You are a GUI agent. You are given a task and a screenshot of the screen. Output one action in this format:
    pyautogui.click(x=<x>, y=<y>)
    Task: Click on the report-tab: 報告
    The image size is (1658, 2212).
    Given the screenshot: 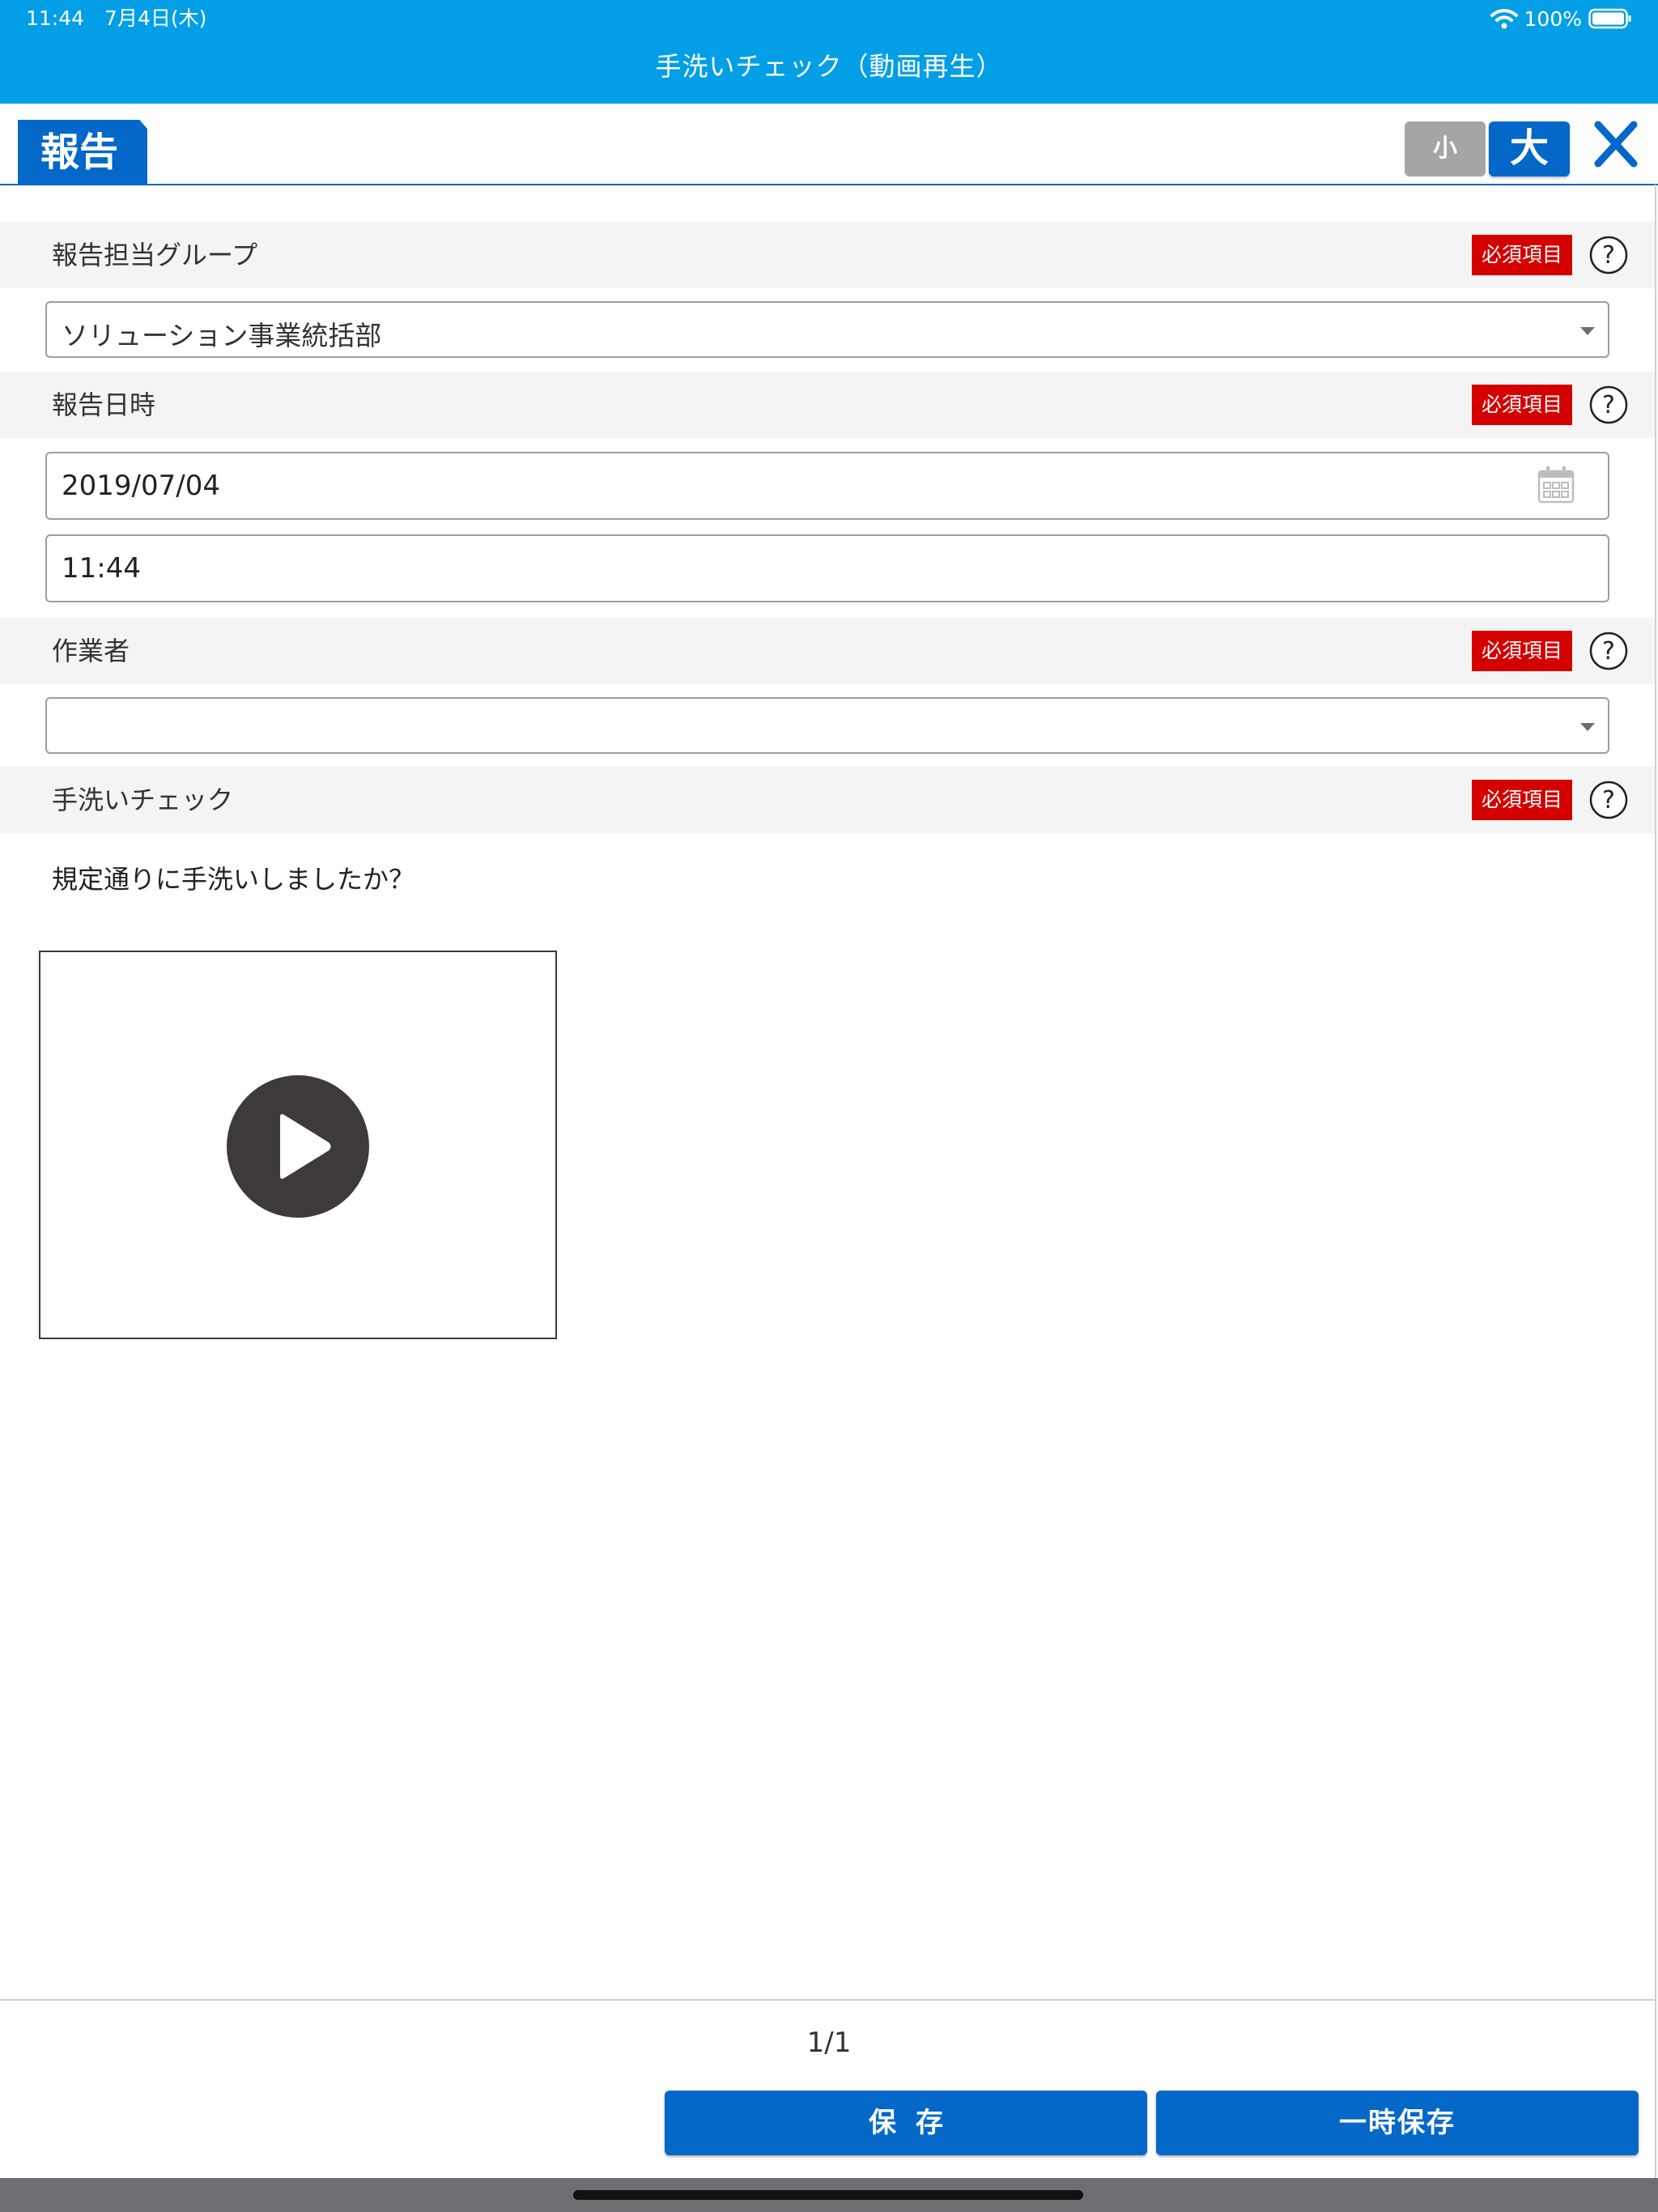 What is the action you would take?
    pyautogui.click(x=82, y=153)
    